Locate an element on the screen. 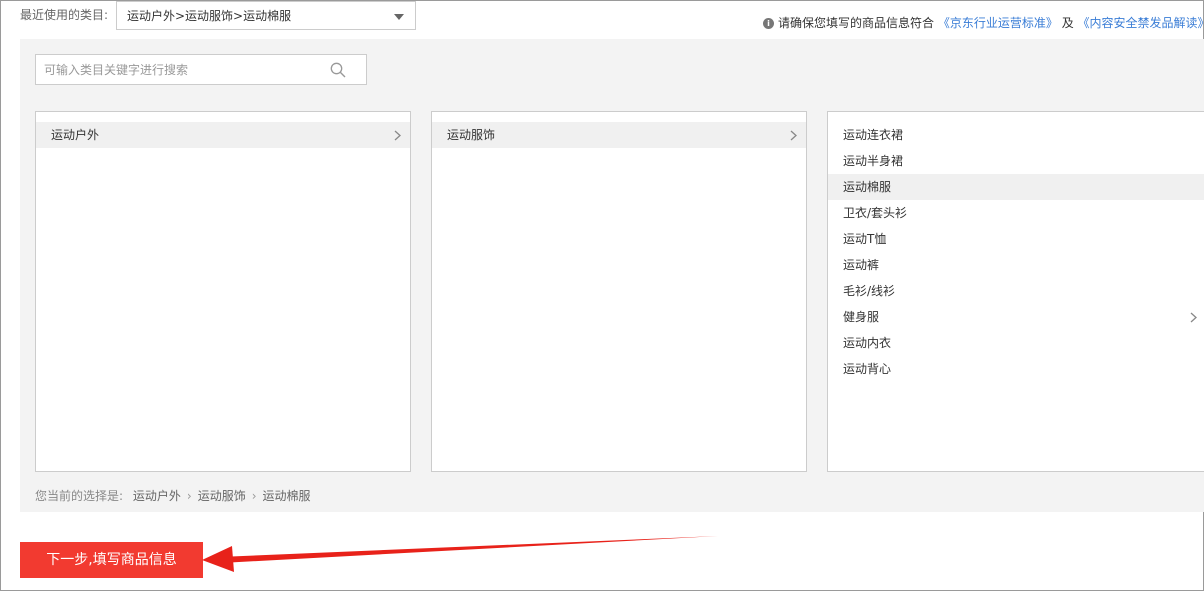  recent-category-value: 运动户外>运动服饰>运动棉服 is located at coordinates (209, 16).